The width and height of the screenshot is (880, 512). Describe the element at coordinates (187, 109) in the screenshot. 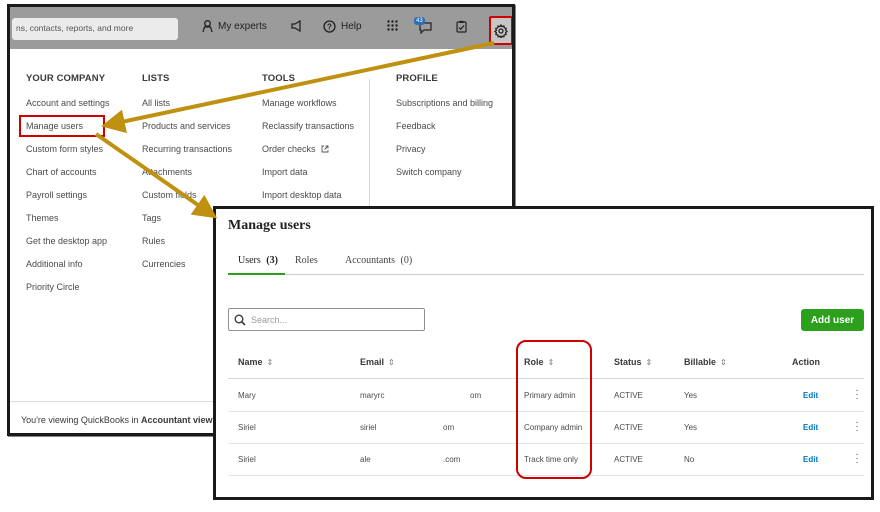

I see `menu-item-all-lists: All lists` at that location.